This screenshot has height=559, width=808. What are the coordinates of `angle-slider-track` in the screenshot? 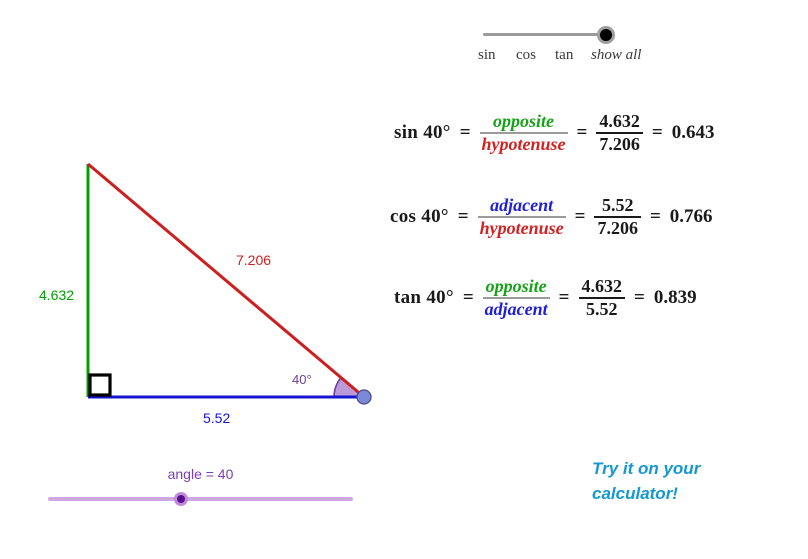 It's located at (200, 499).